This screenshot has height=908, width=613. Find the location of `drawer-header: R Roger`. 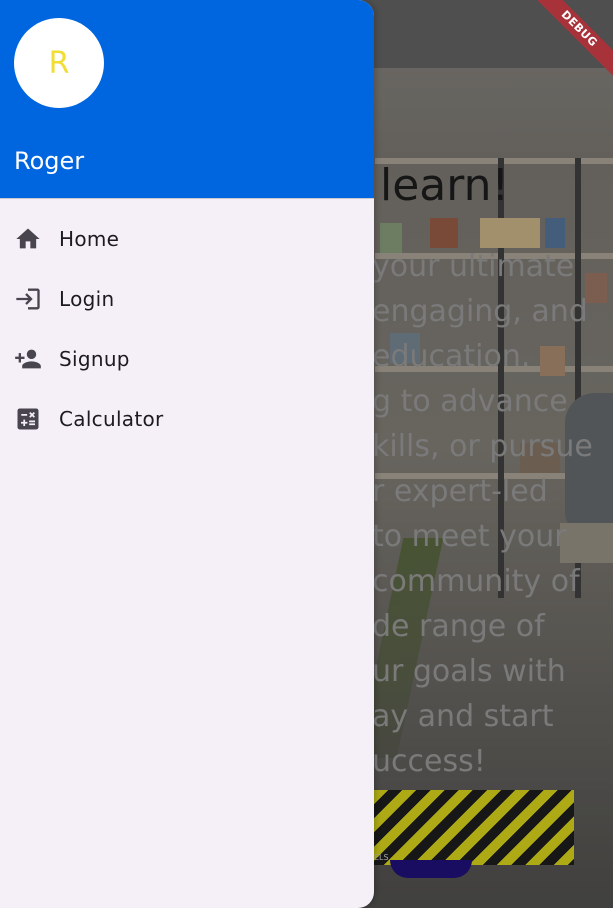

drawer-header: R Roger is located at coordinates (187, 99).